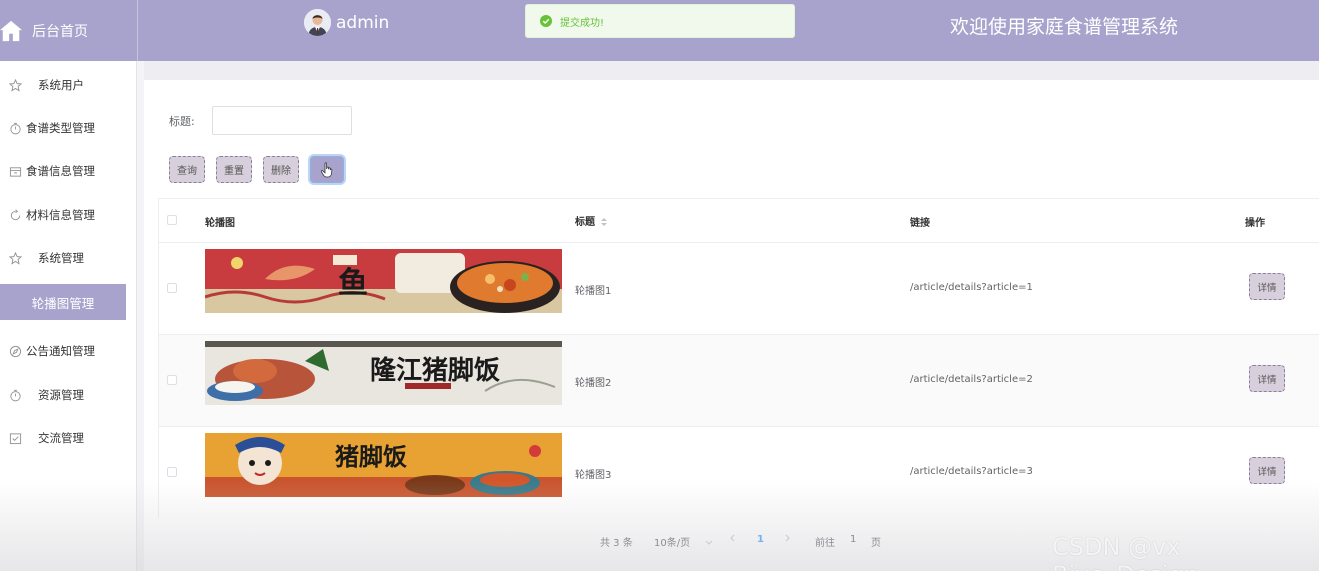 This screenshot has height=571, width=1319. I want to click on sidebar-item-label: 公告通知管理, so click(60, 351).